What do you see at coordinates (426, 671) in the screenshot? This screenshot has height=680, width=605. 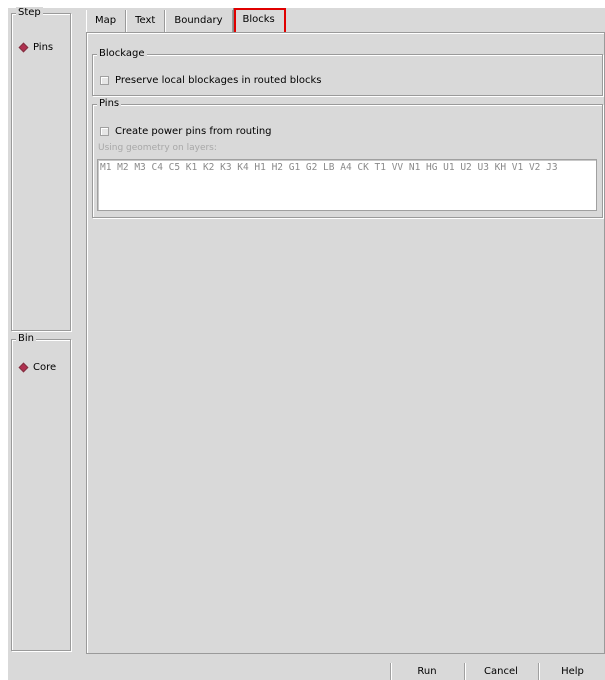 I see `run-button: Run` at bounding box center [426, 671].